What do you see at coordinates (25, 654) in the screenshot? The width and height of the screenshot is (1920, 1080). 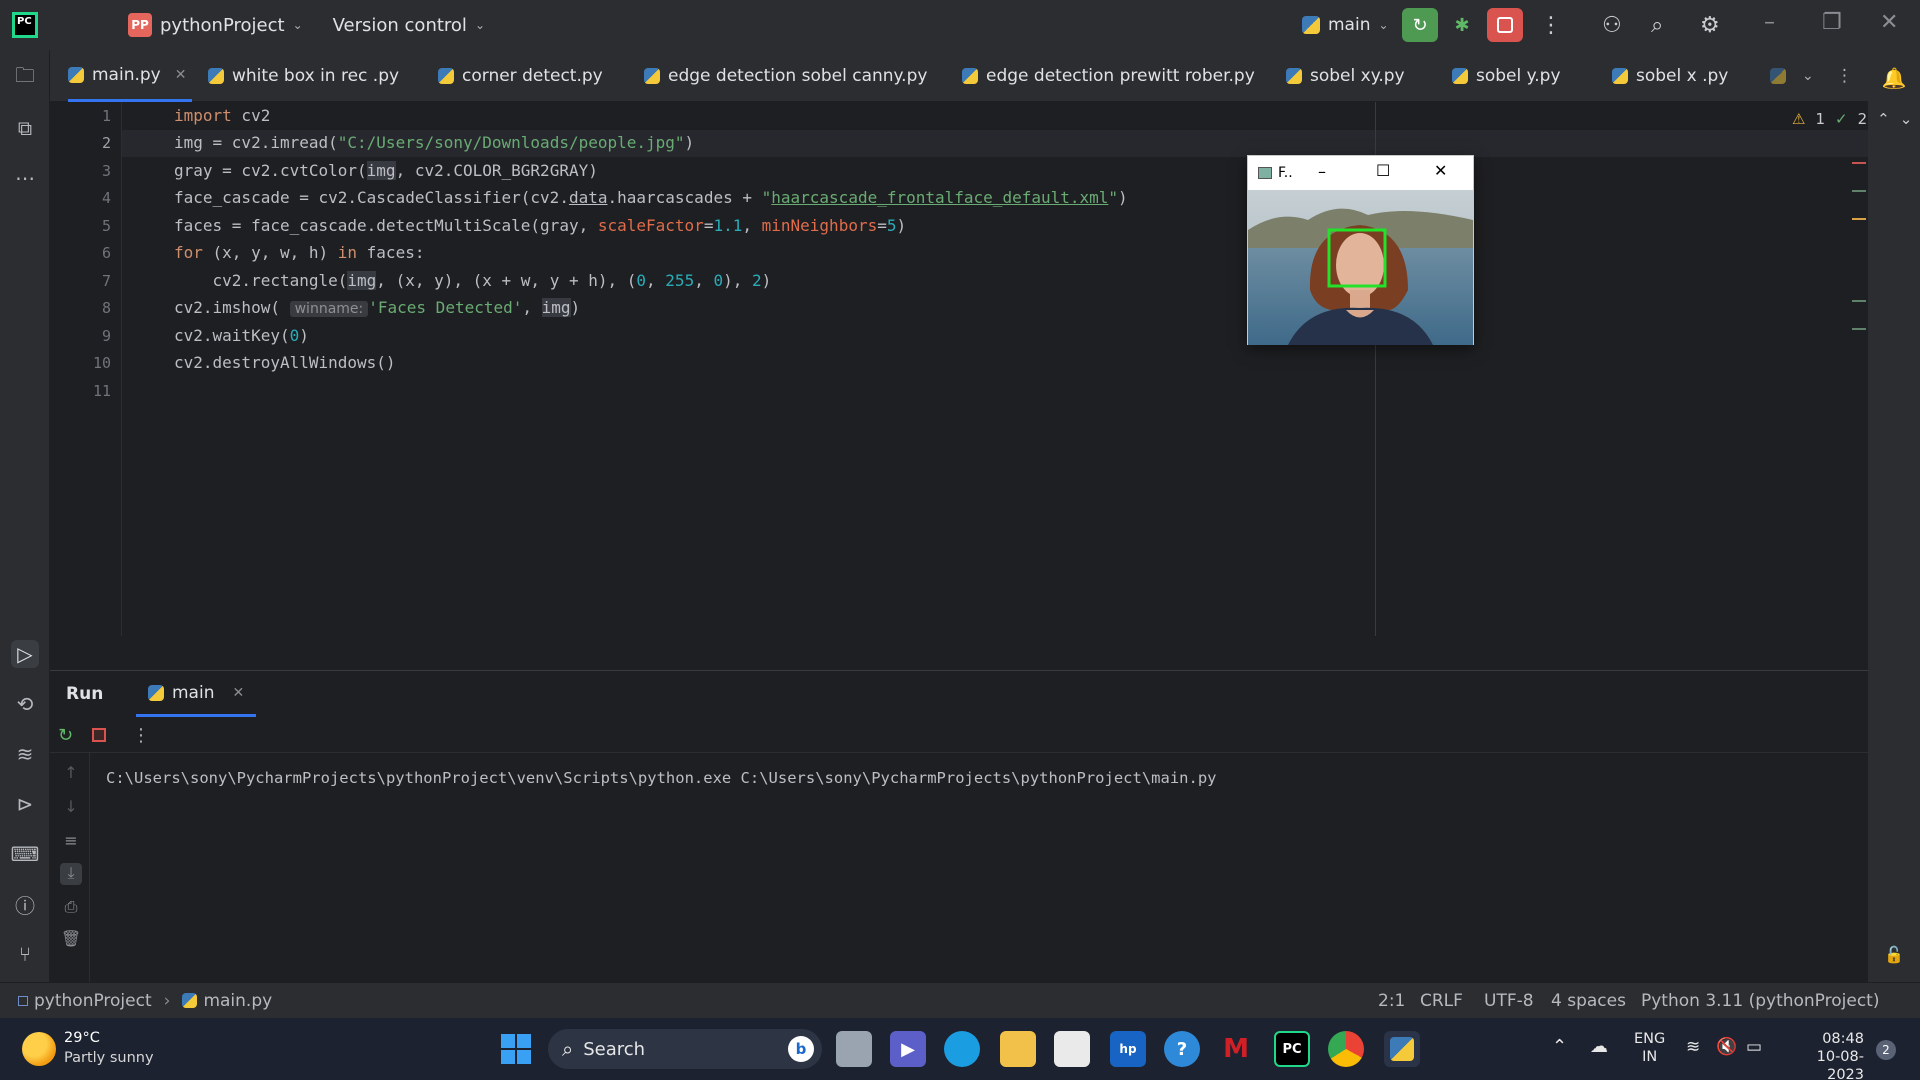 I see `run-tool-icon: ▷` at bounding box center [25, 654].